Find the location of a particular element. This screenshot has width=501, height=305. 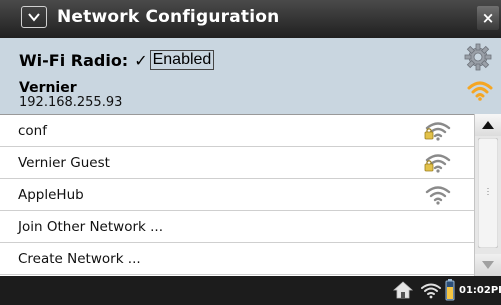

wifi-radio-row: Wi-Fi Radio: ✓ Enabled is located at coordinates (117, 60).